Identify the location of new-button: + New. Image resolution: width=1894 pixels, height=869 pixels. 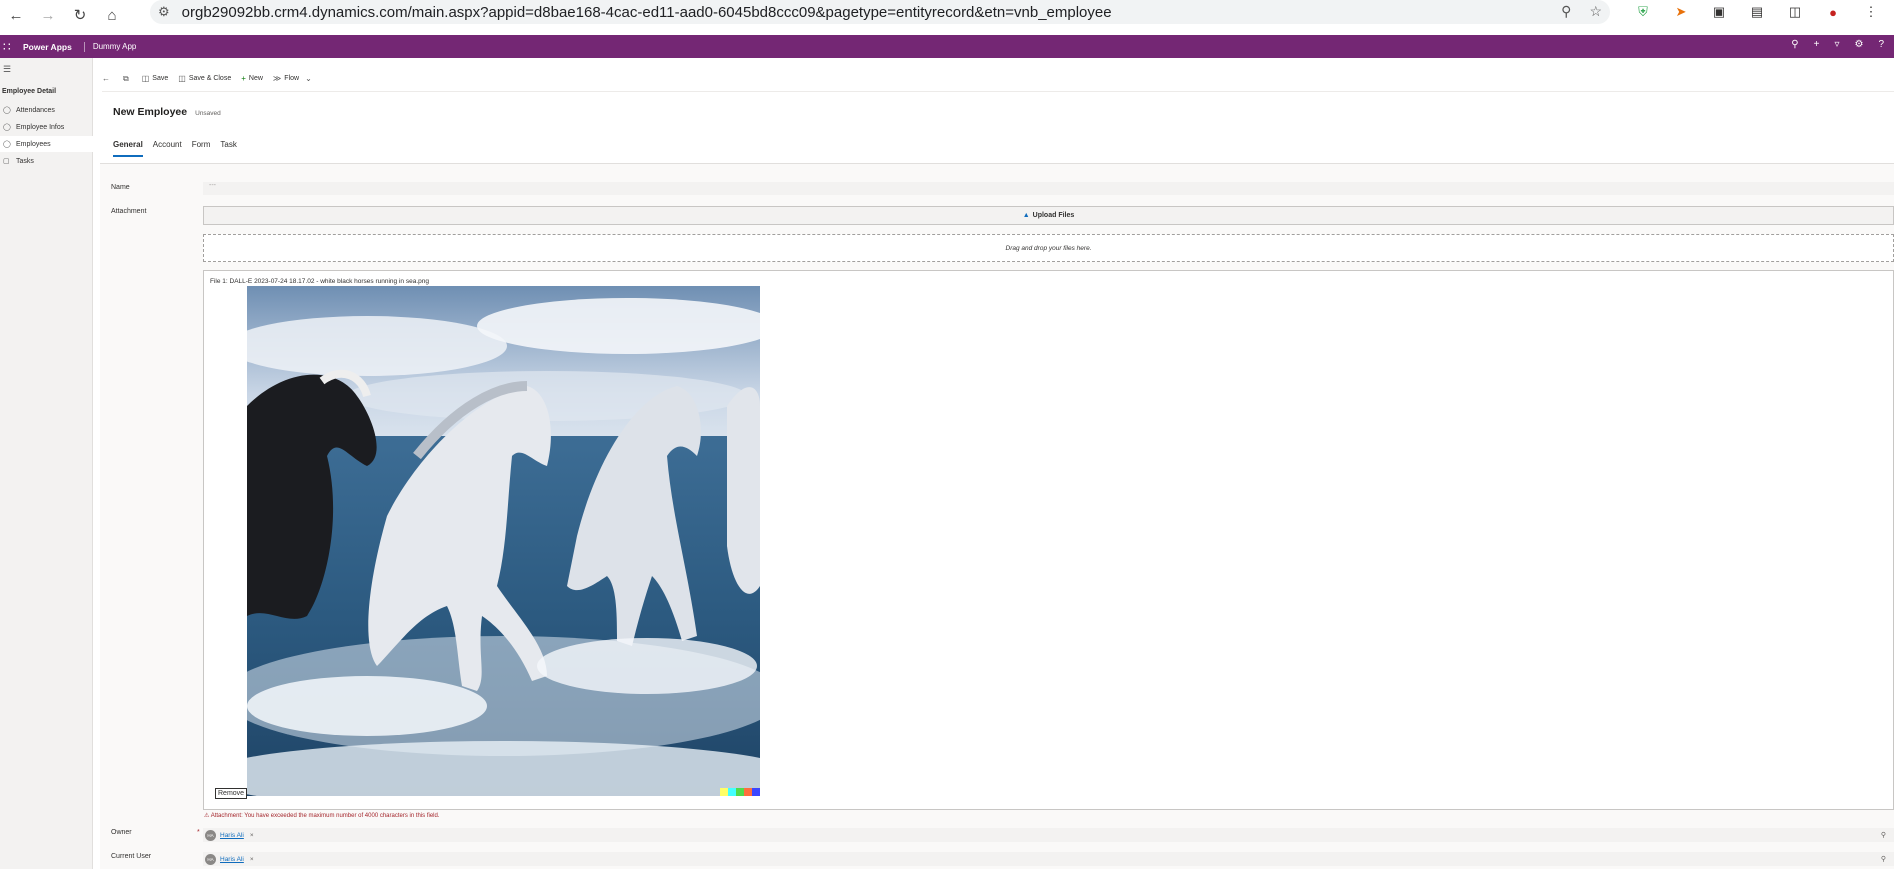
(252, 78).